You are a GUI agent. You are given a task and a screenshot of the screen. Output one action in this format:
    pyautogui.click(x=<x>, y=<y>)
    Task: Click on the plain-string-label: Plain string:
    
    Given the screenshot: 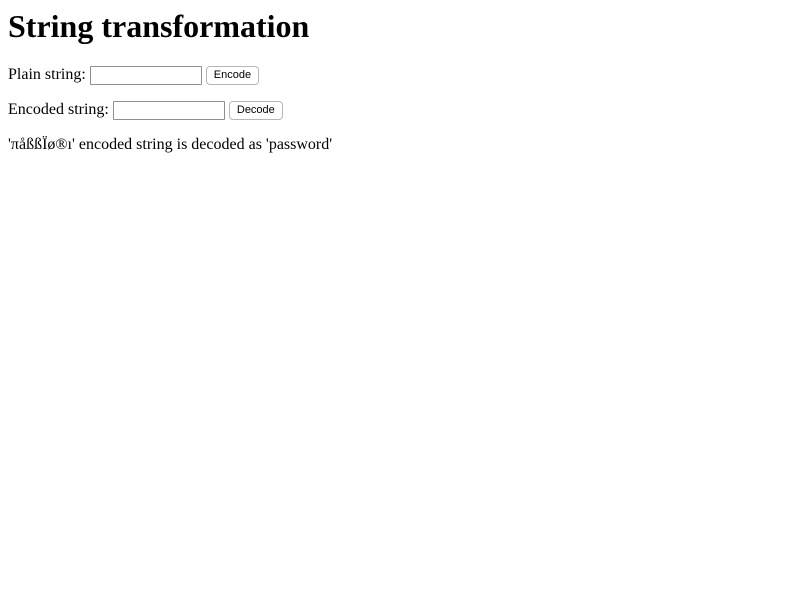 What is the action you would take?
    pyautogui.click(x=47, y=74)
    